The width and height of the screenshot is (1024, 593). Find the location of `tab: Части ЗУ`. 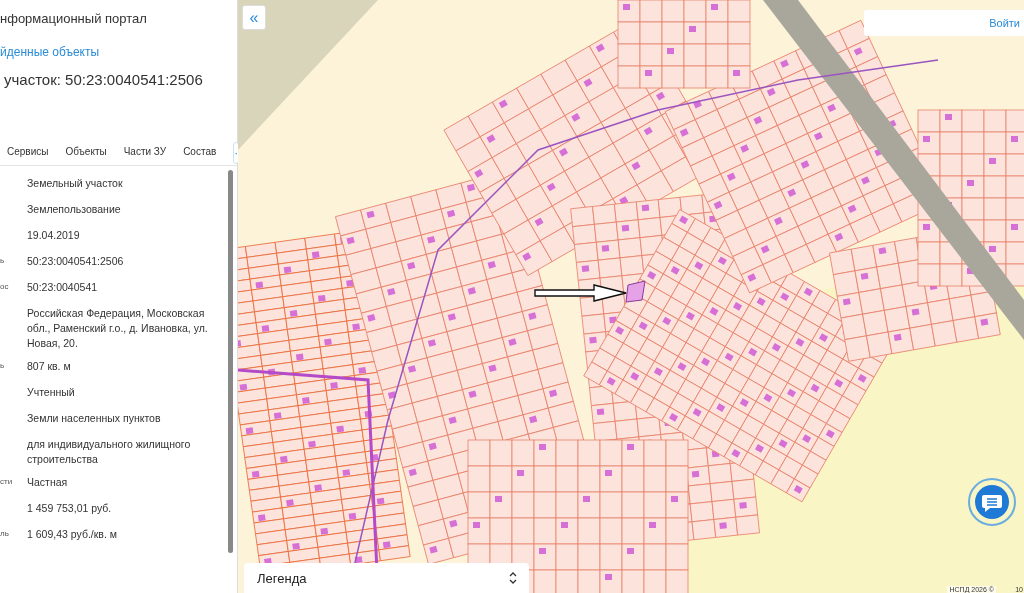

tab: Части ЗУ is located at coordinates (148, 152).